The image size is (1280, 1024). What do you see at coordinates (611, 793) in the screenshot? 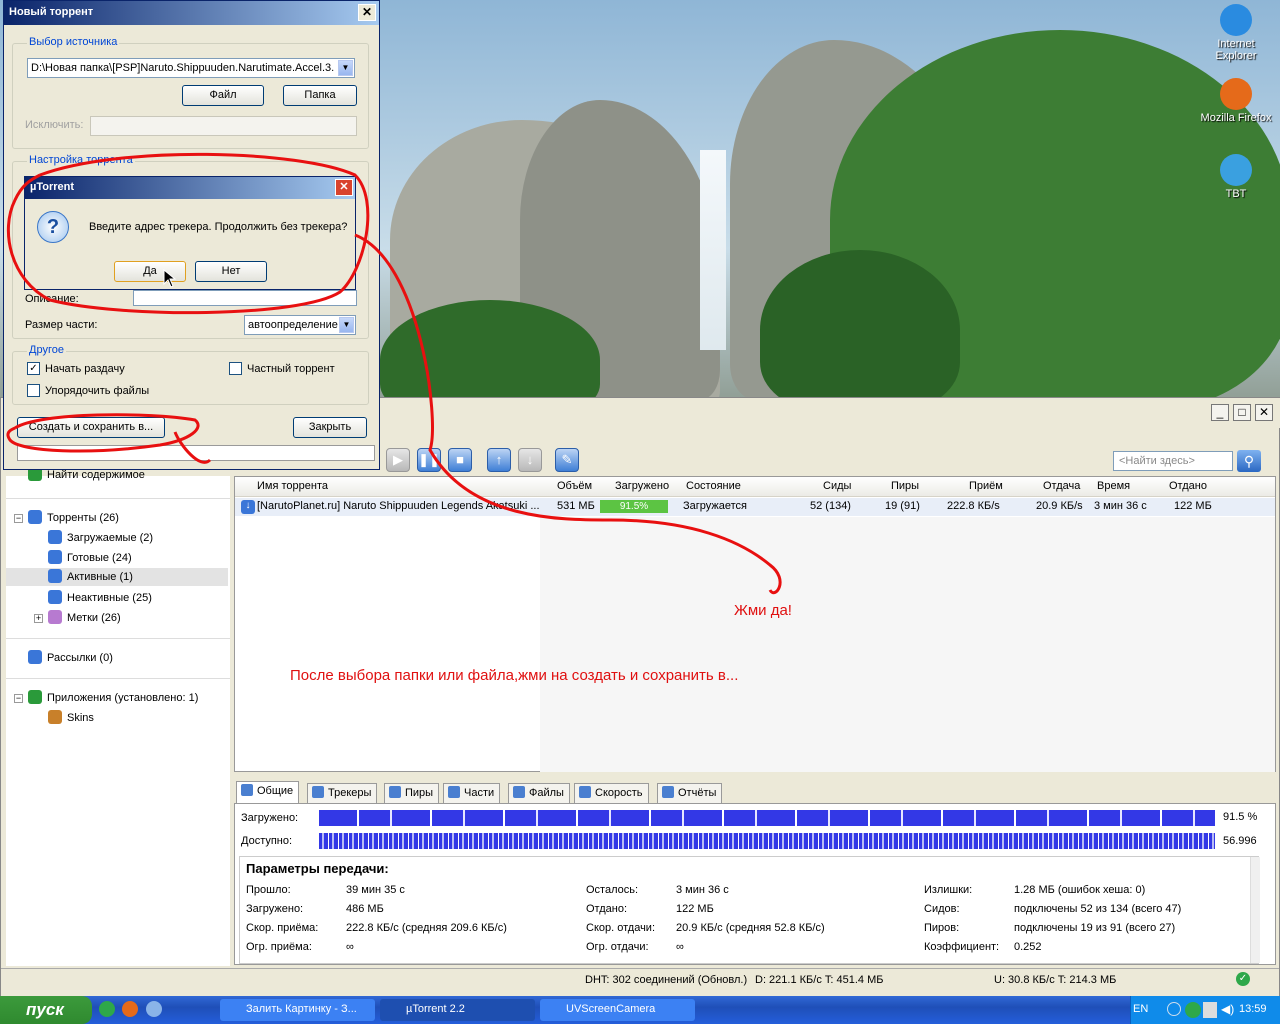
I see `tab-speed: Скорость` at bounding box center [611, 793].